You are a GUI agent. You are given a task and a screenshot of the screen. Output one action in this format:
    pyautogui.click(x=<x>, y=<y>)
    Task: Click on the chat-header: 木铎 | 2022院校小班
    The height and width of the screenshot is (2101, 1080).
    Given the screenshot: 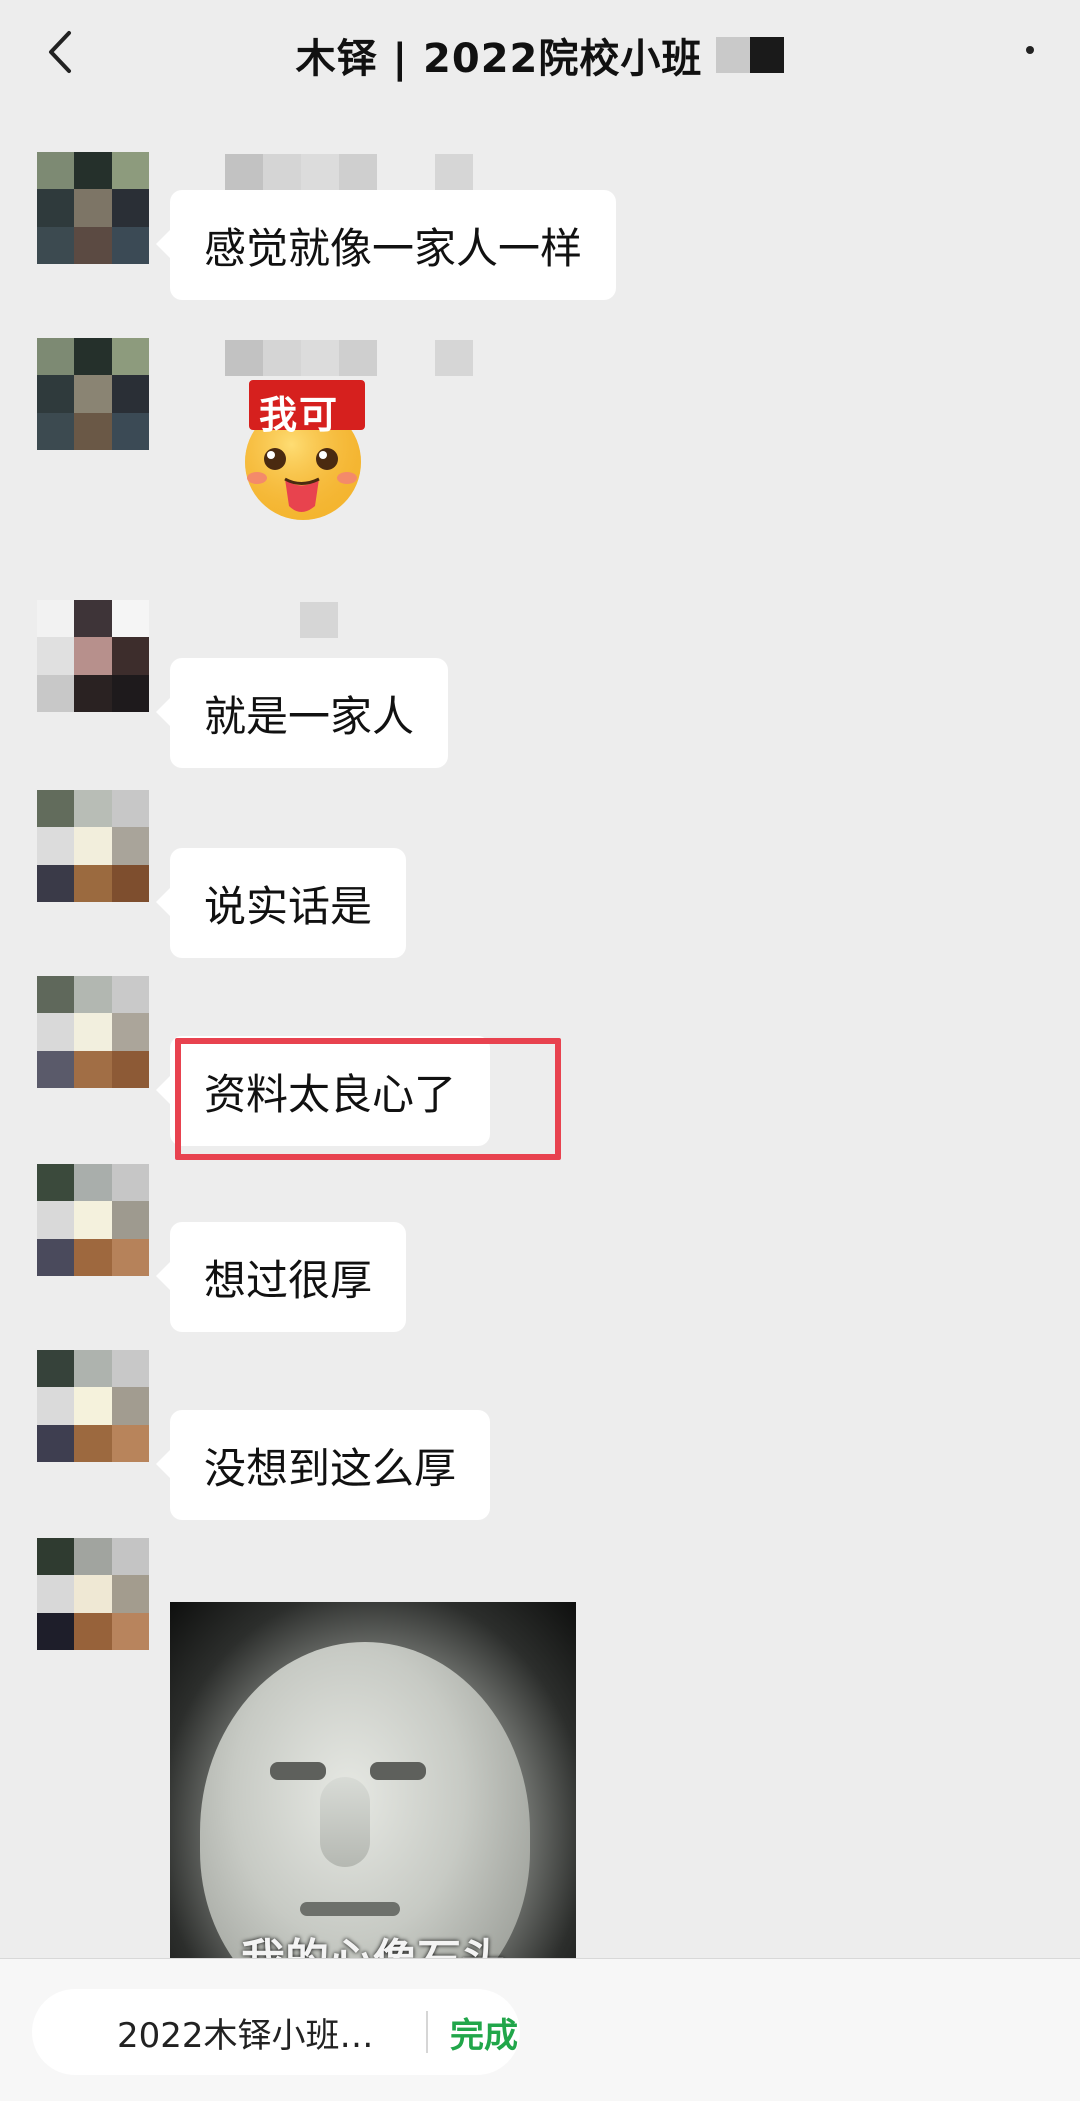 What is the action you would take?
    pyautogui.click(x=540, y=55)
    